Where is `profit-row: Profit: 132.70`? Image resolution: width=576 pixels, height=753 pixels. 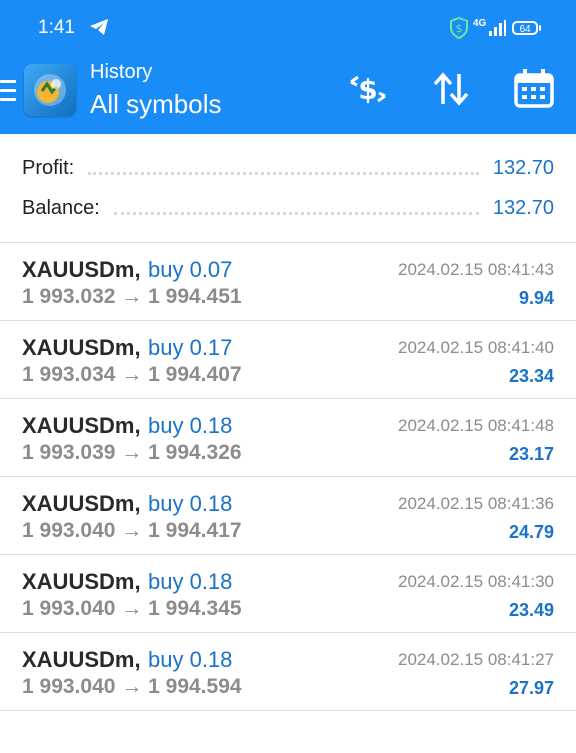 profit-row: Profit: 132.70 is located at coordinates (288, 168).